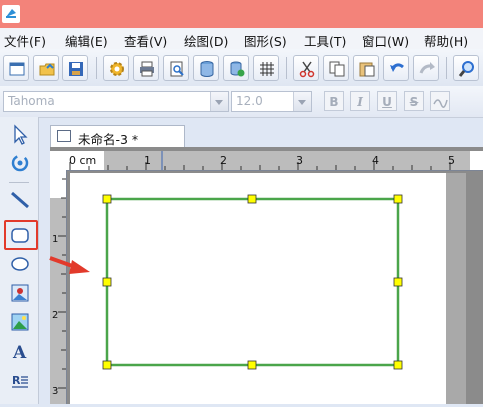 The width and height of the screenshot is (483, 407). Describe the element at coordinates (55, 391) in the screenshot. I see `v-tick-label: 3` at that location.